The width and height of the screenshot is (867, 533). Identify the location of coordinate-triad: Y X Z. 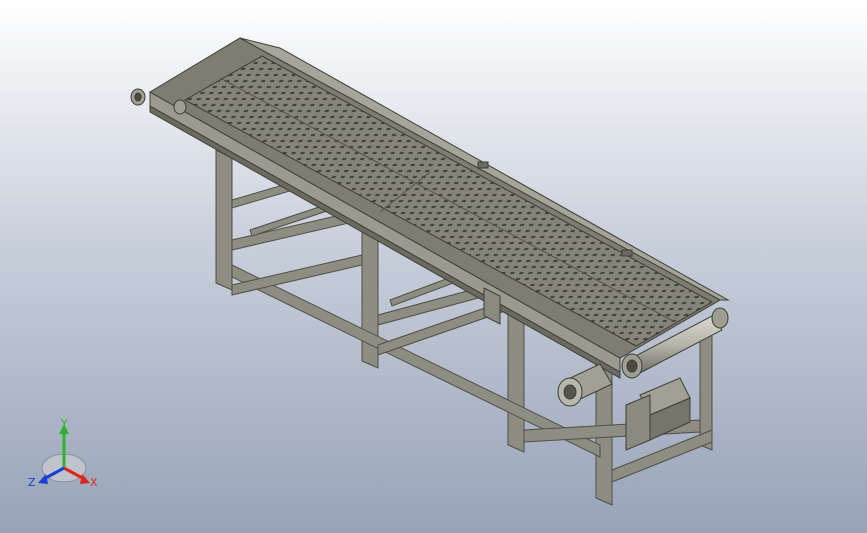
(64, 457).